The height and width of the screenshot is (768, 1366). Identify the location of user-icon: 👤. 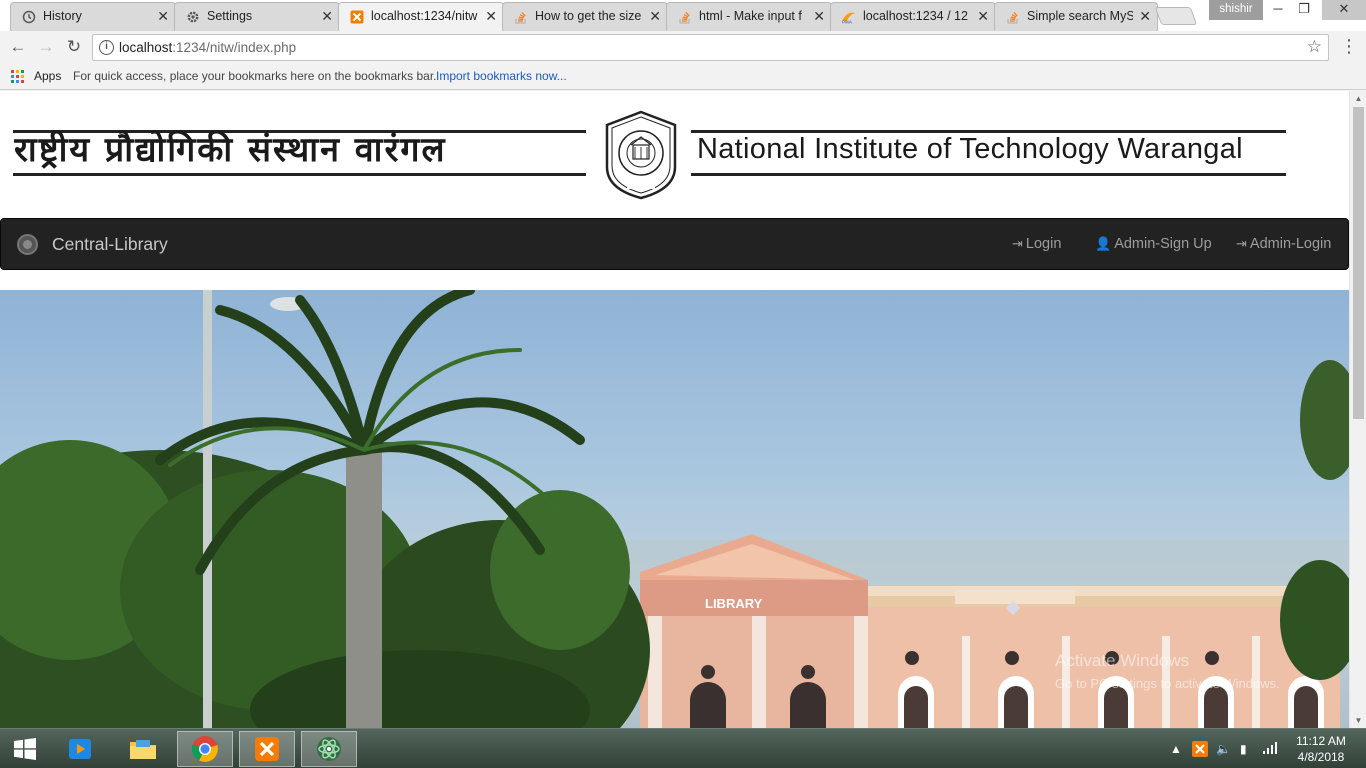
(1103, 243).